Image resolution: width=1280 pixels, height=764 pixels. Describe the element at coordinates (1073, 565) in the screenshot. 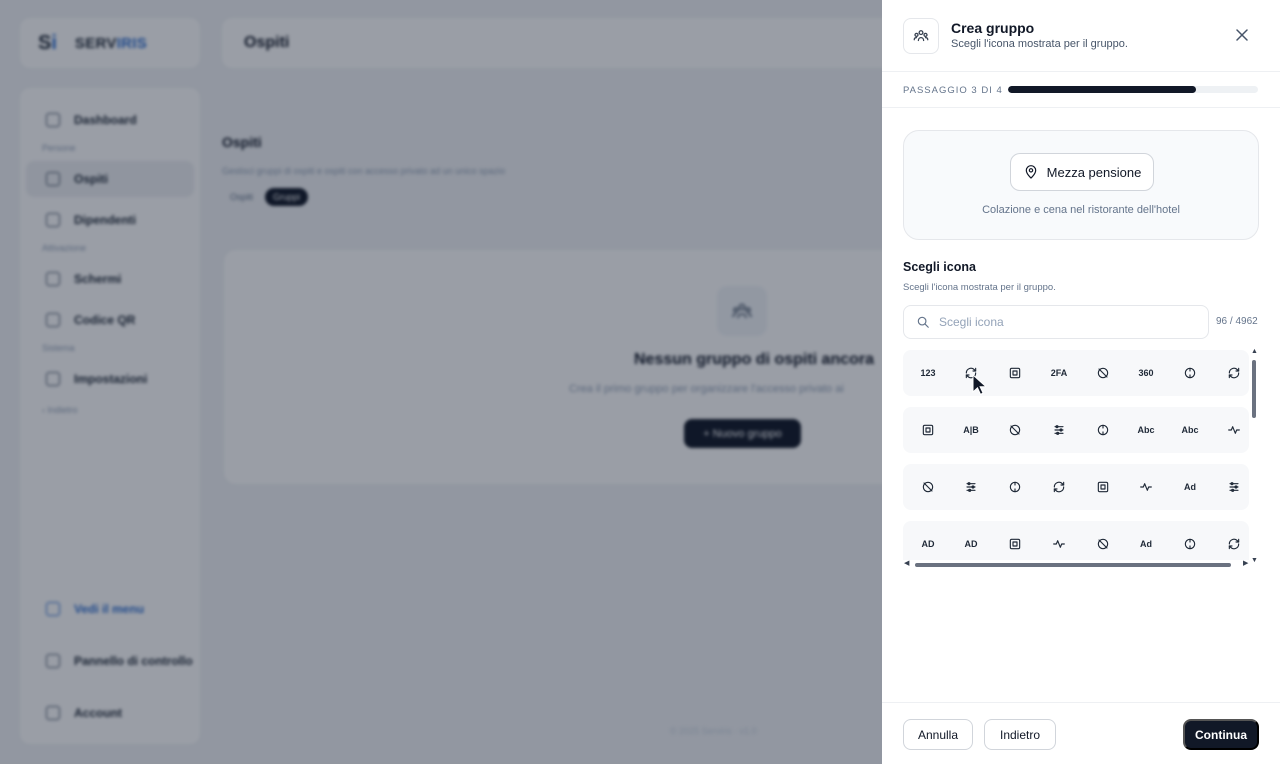

I see `horizontal-scroll-thumb` at that location.